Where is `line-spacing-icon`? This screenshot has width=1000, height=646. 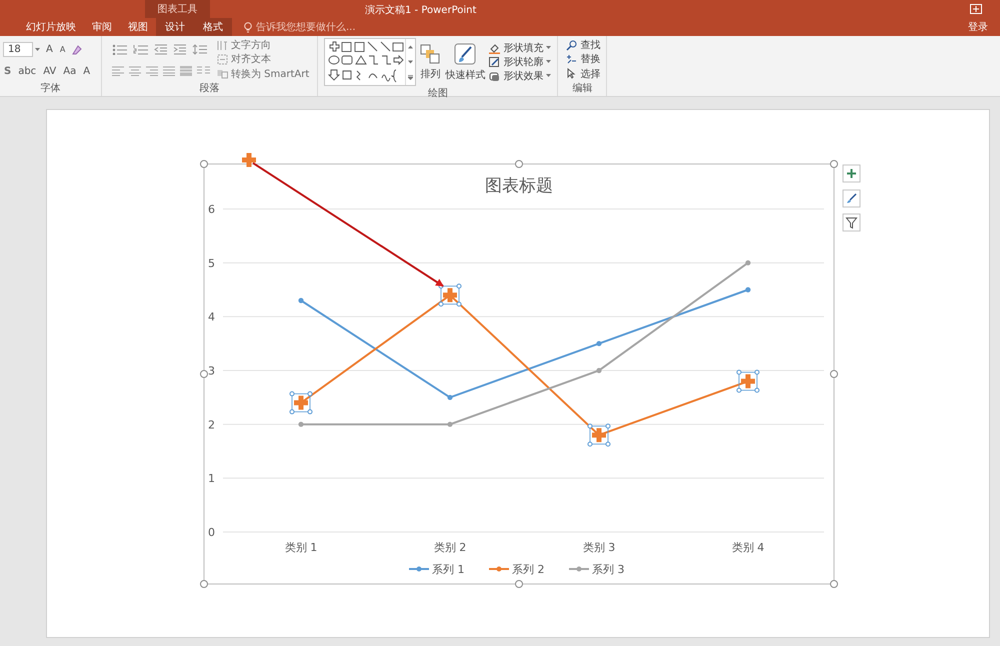 line-spacing-icon is located at coordinates (200, 49).